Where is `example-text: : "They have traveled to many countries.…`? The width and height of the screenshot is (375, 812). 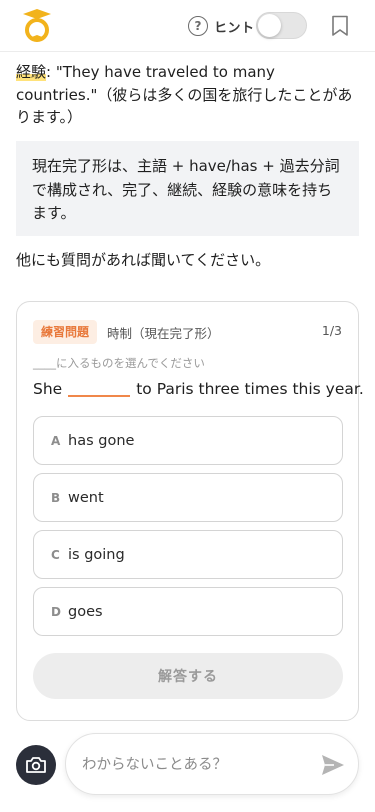
example-text: : "They have traveled to many countries.… is located at coordinates (184, 94).